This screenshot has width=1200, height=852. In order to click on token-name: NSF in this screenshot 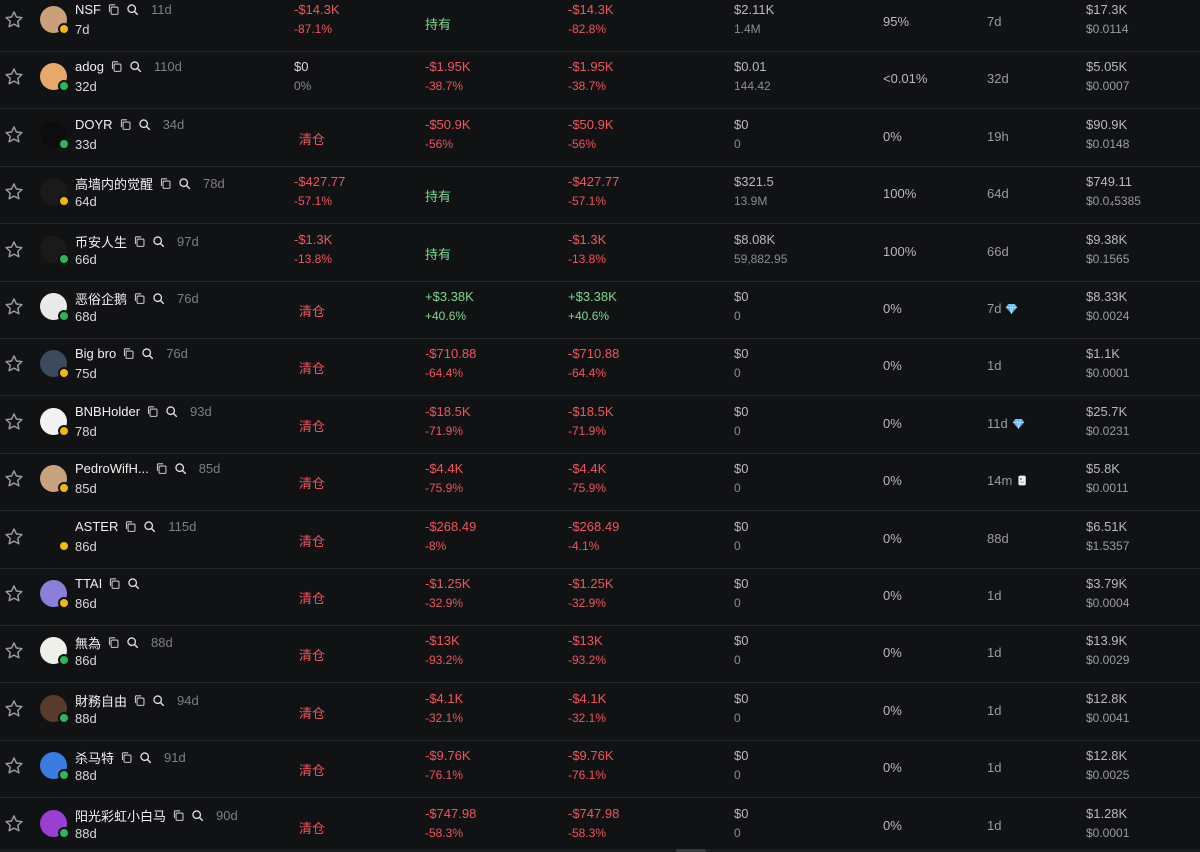, I will do `click(88, 9)`.